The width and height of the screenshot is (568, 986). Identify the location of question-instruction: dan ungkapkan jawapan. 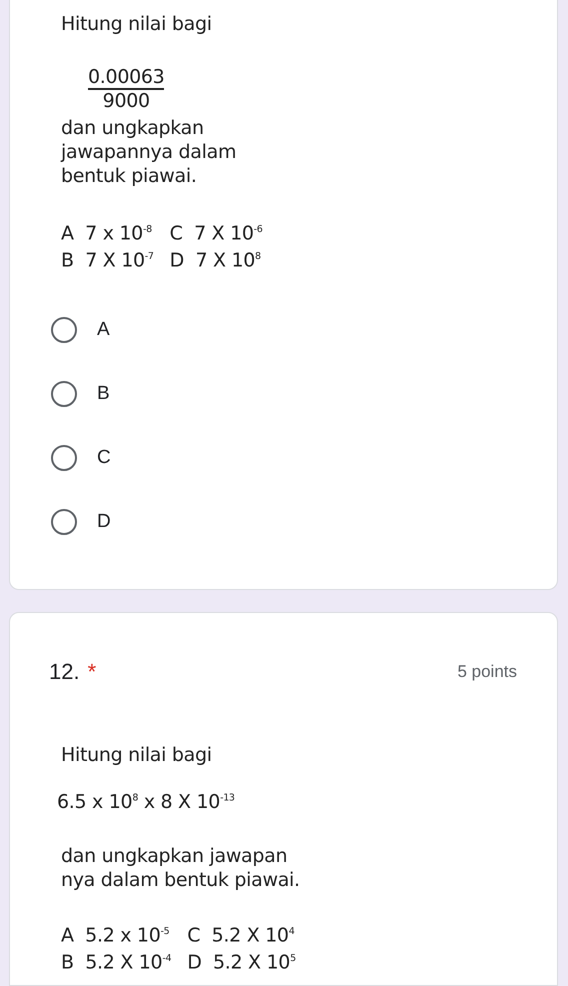
(174, 855).